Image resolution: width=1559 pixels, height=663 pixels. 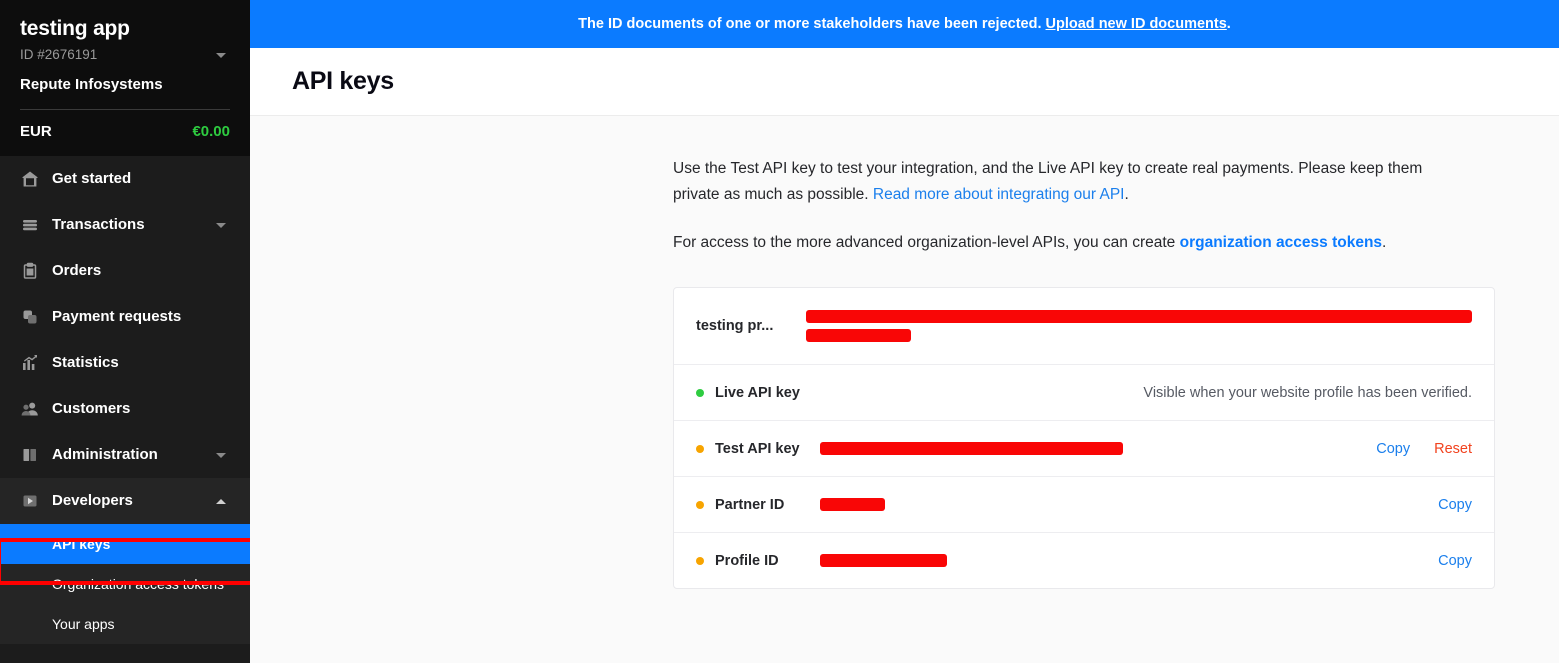 What do you see at coordinates (30, 271) in the screenshot?
I see `clipboard-icon` at bounding box center [30, 271].